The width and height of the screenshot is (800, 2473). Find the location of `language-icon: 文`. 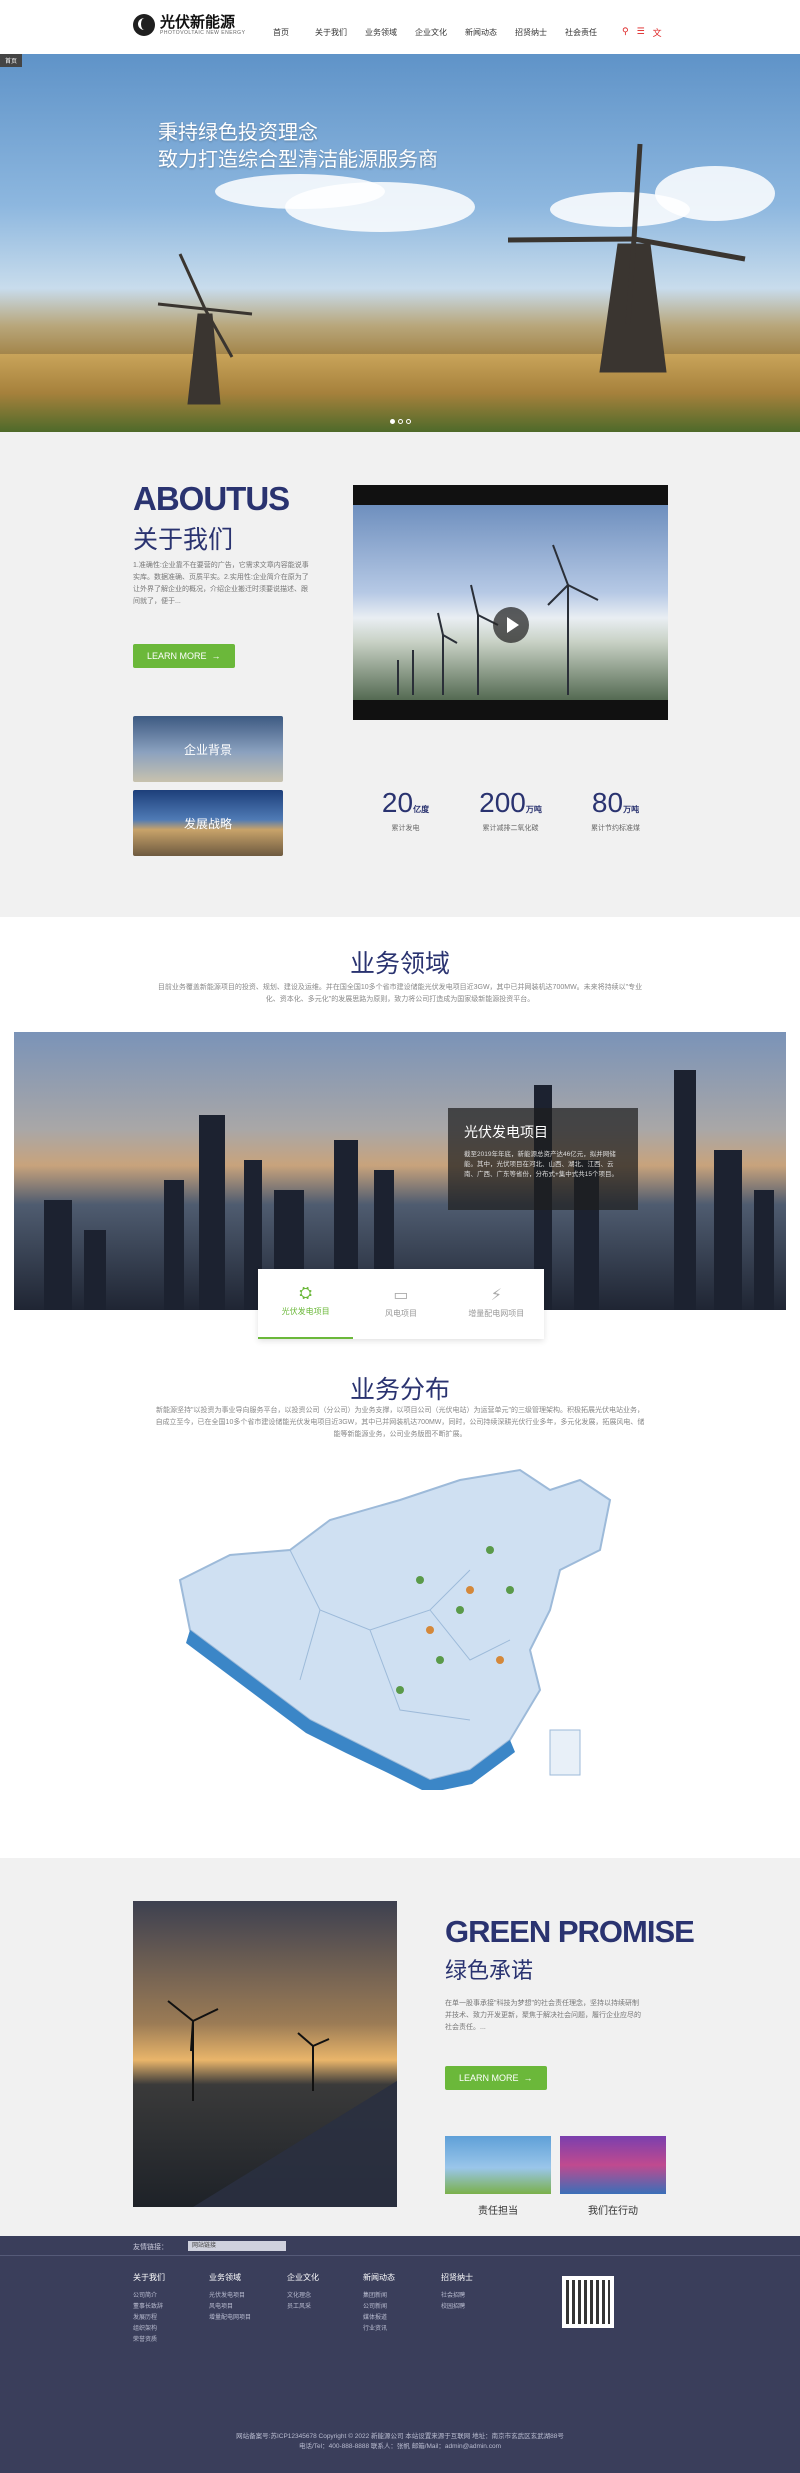

language-icon: 文 is located at coordinates (657, 32).